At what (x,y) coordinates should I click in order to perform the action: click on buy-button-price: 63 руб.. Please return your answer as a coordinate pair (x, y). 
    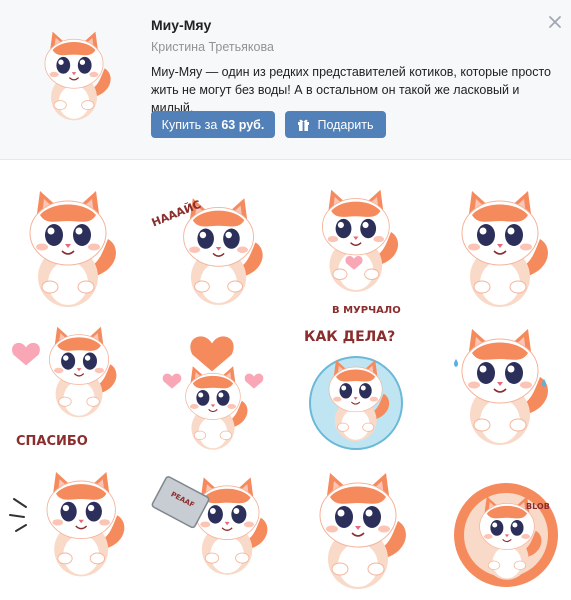
    Looking at the image, I should click on (243, 124).